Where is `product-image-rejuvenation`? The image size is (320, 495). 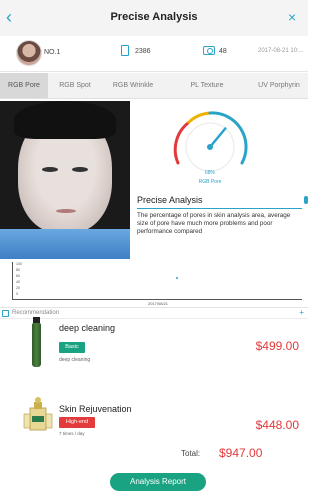 product-image-rejuvenation is located at coordinates (38, 415).